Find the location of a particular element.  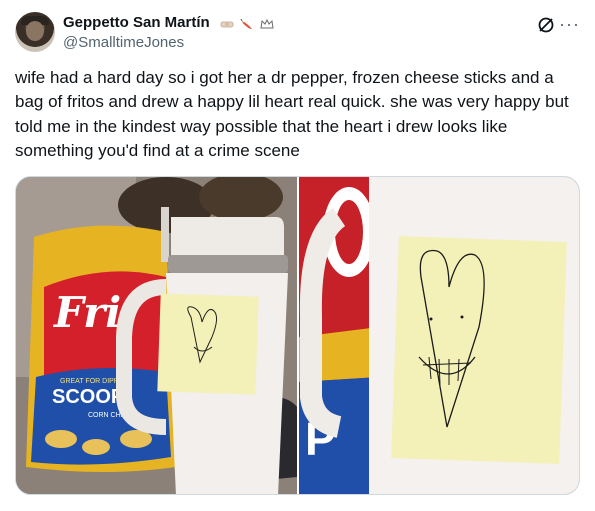

display-name-row: Geppetto San Martín is located at coordinates (169, 23).